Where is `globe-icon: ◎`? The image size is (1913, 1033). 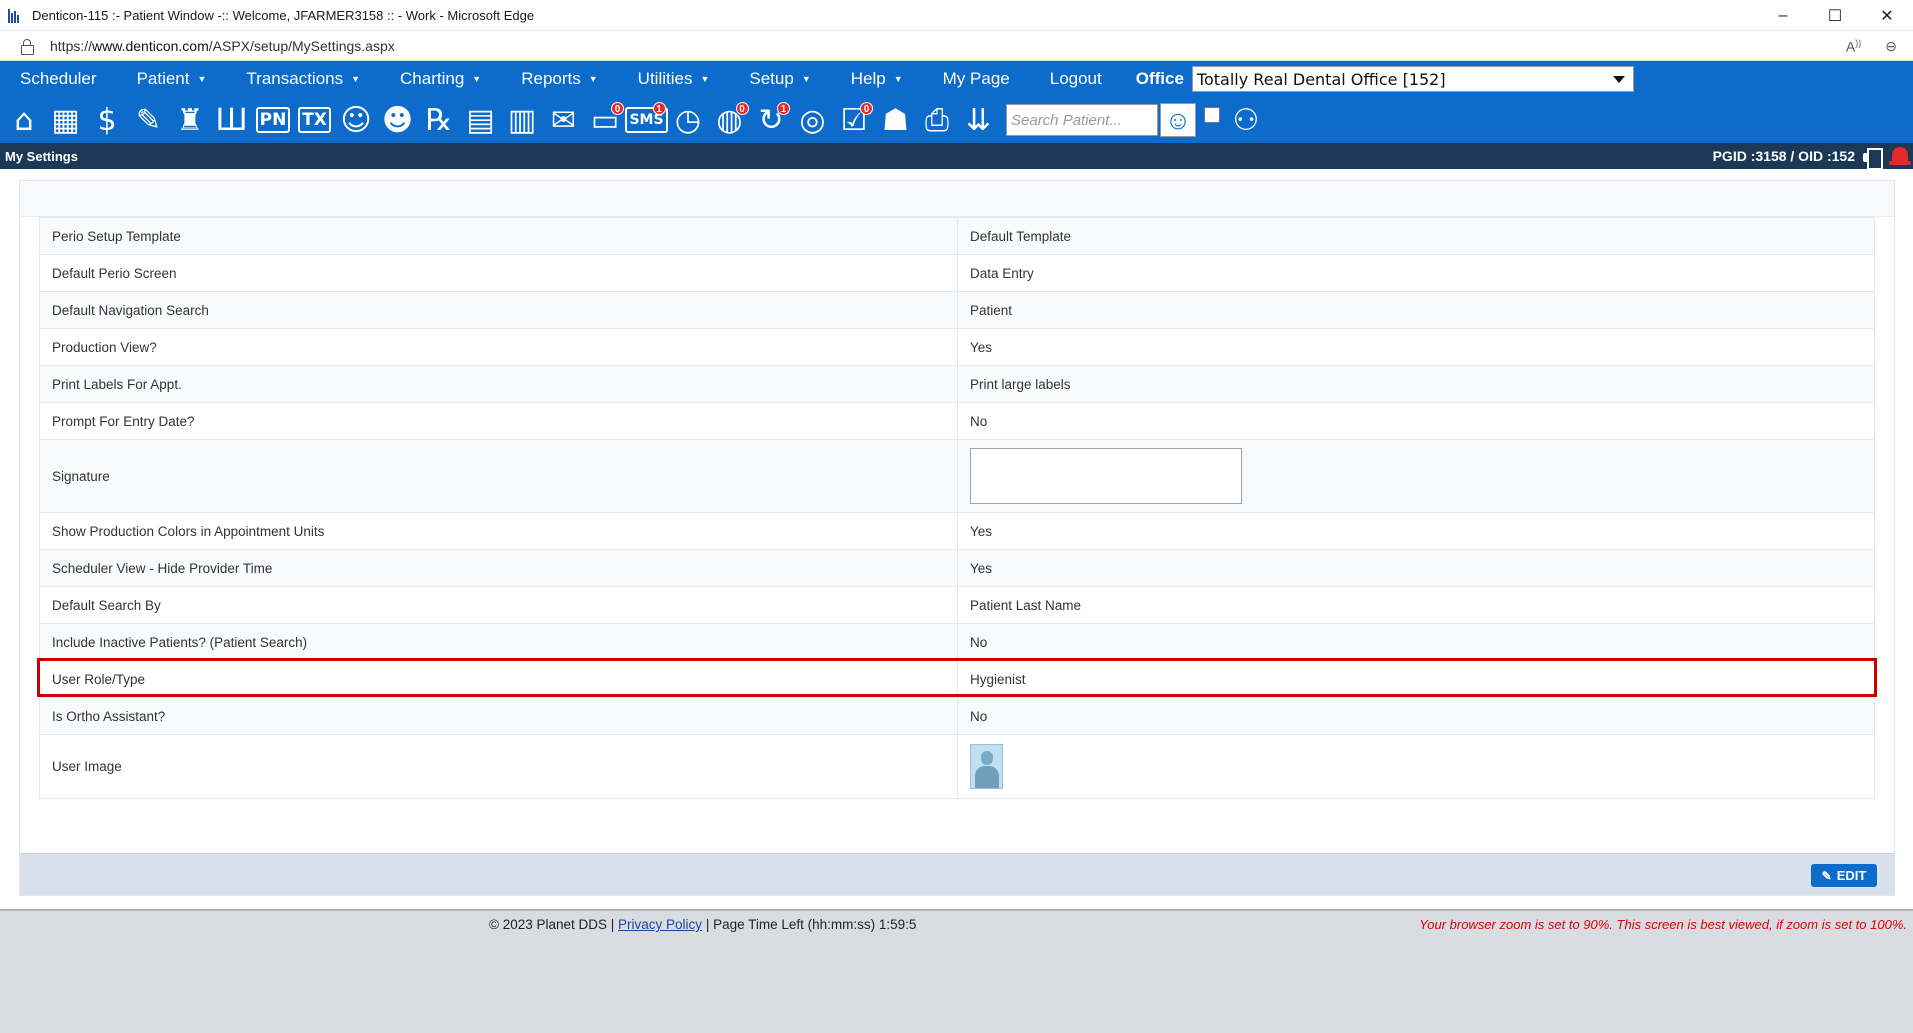
globe-icon: ◎ is located at coordinates (813, 120).